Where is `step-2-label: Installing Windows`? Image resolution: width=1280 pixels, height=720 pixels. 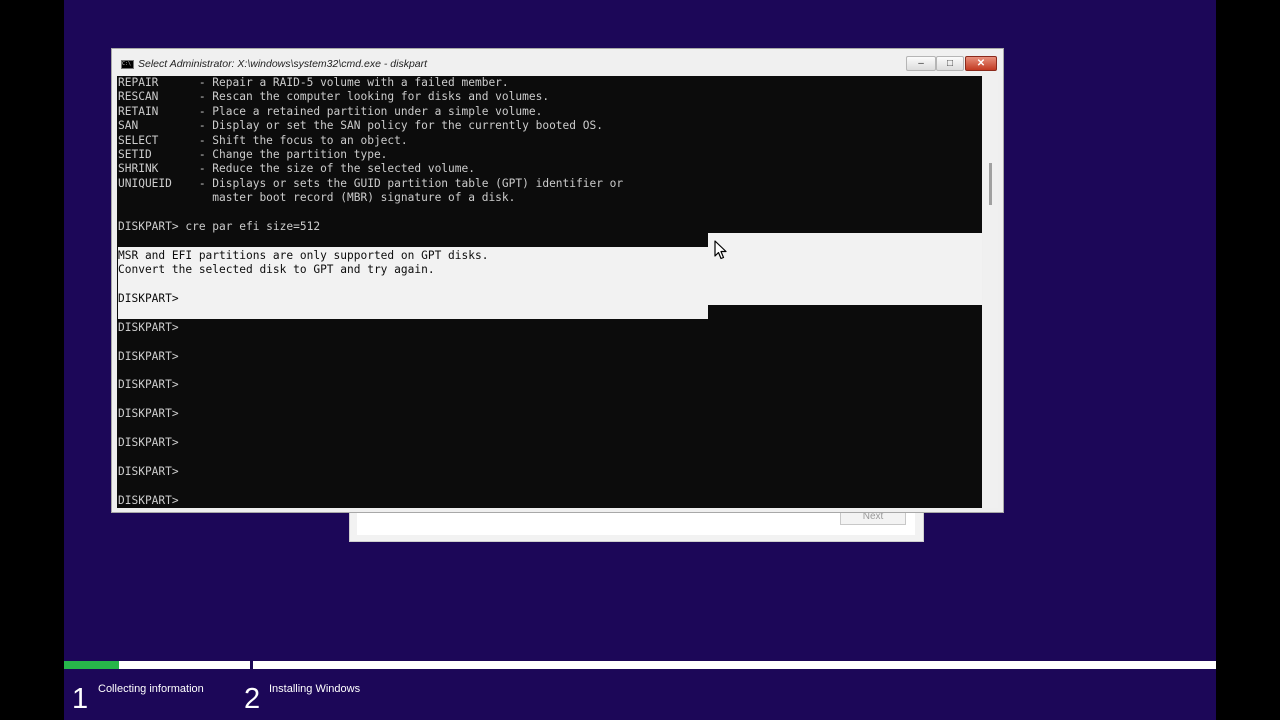 step-2-label: Installing Windows is located at coordinates (315, 689).